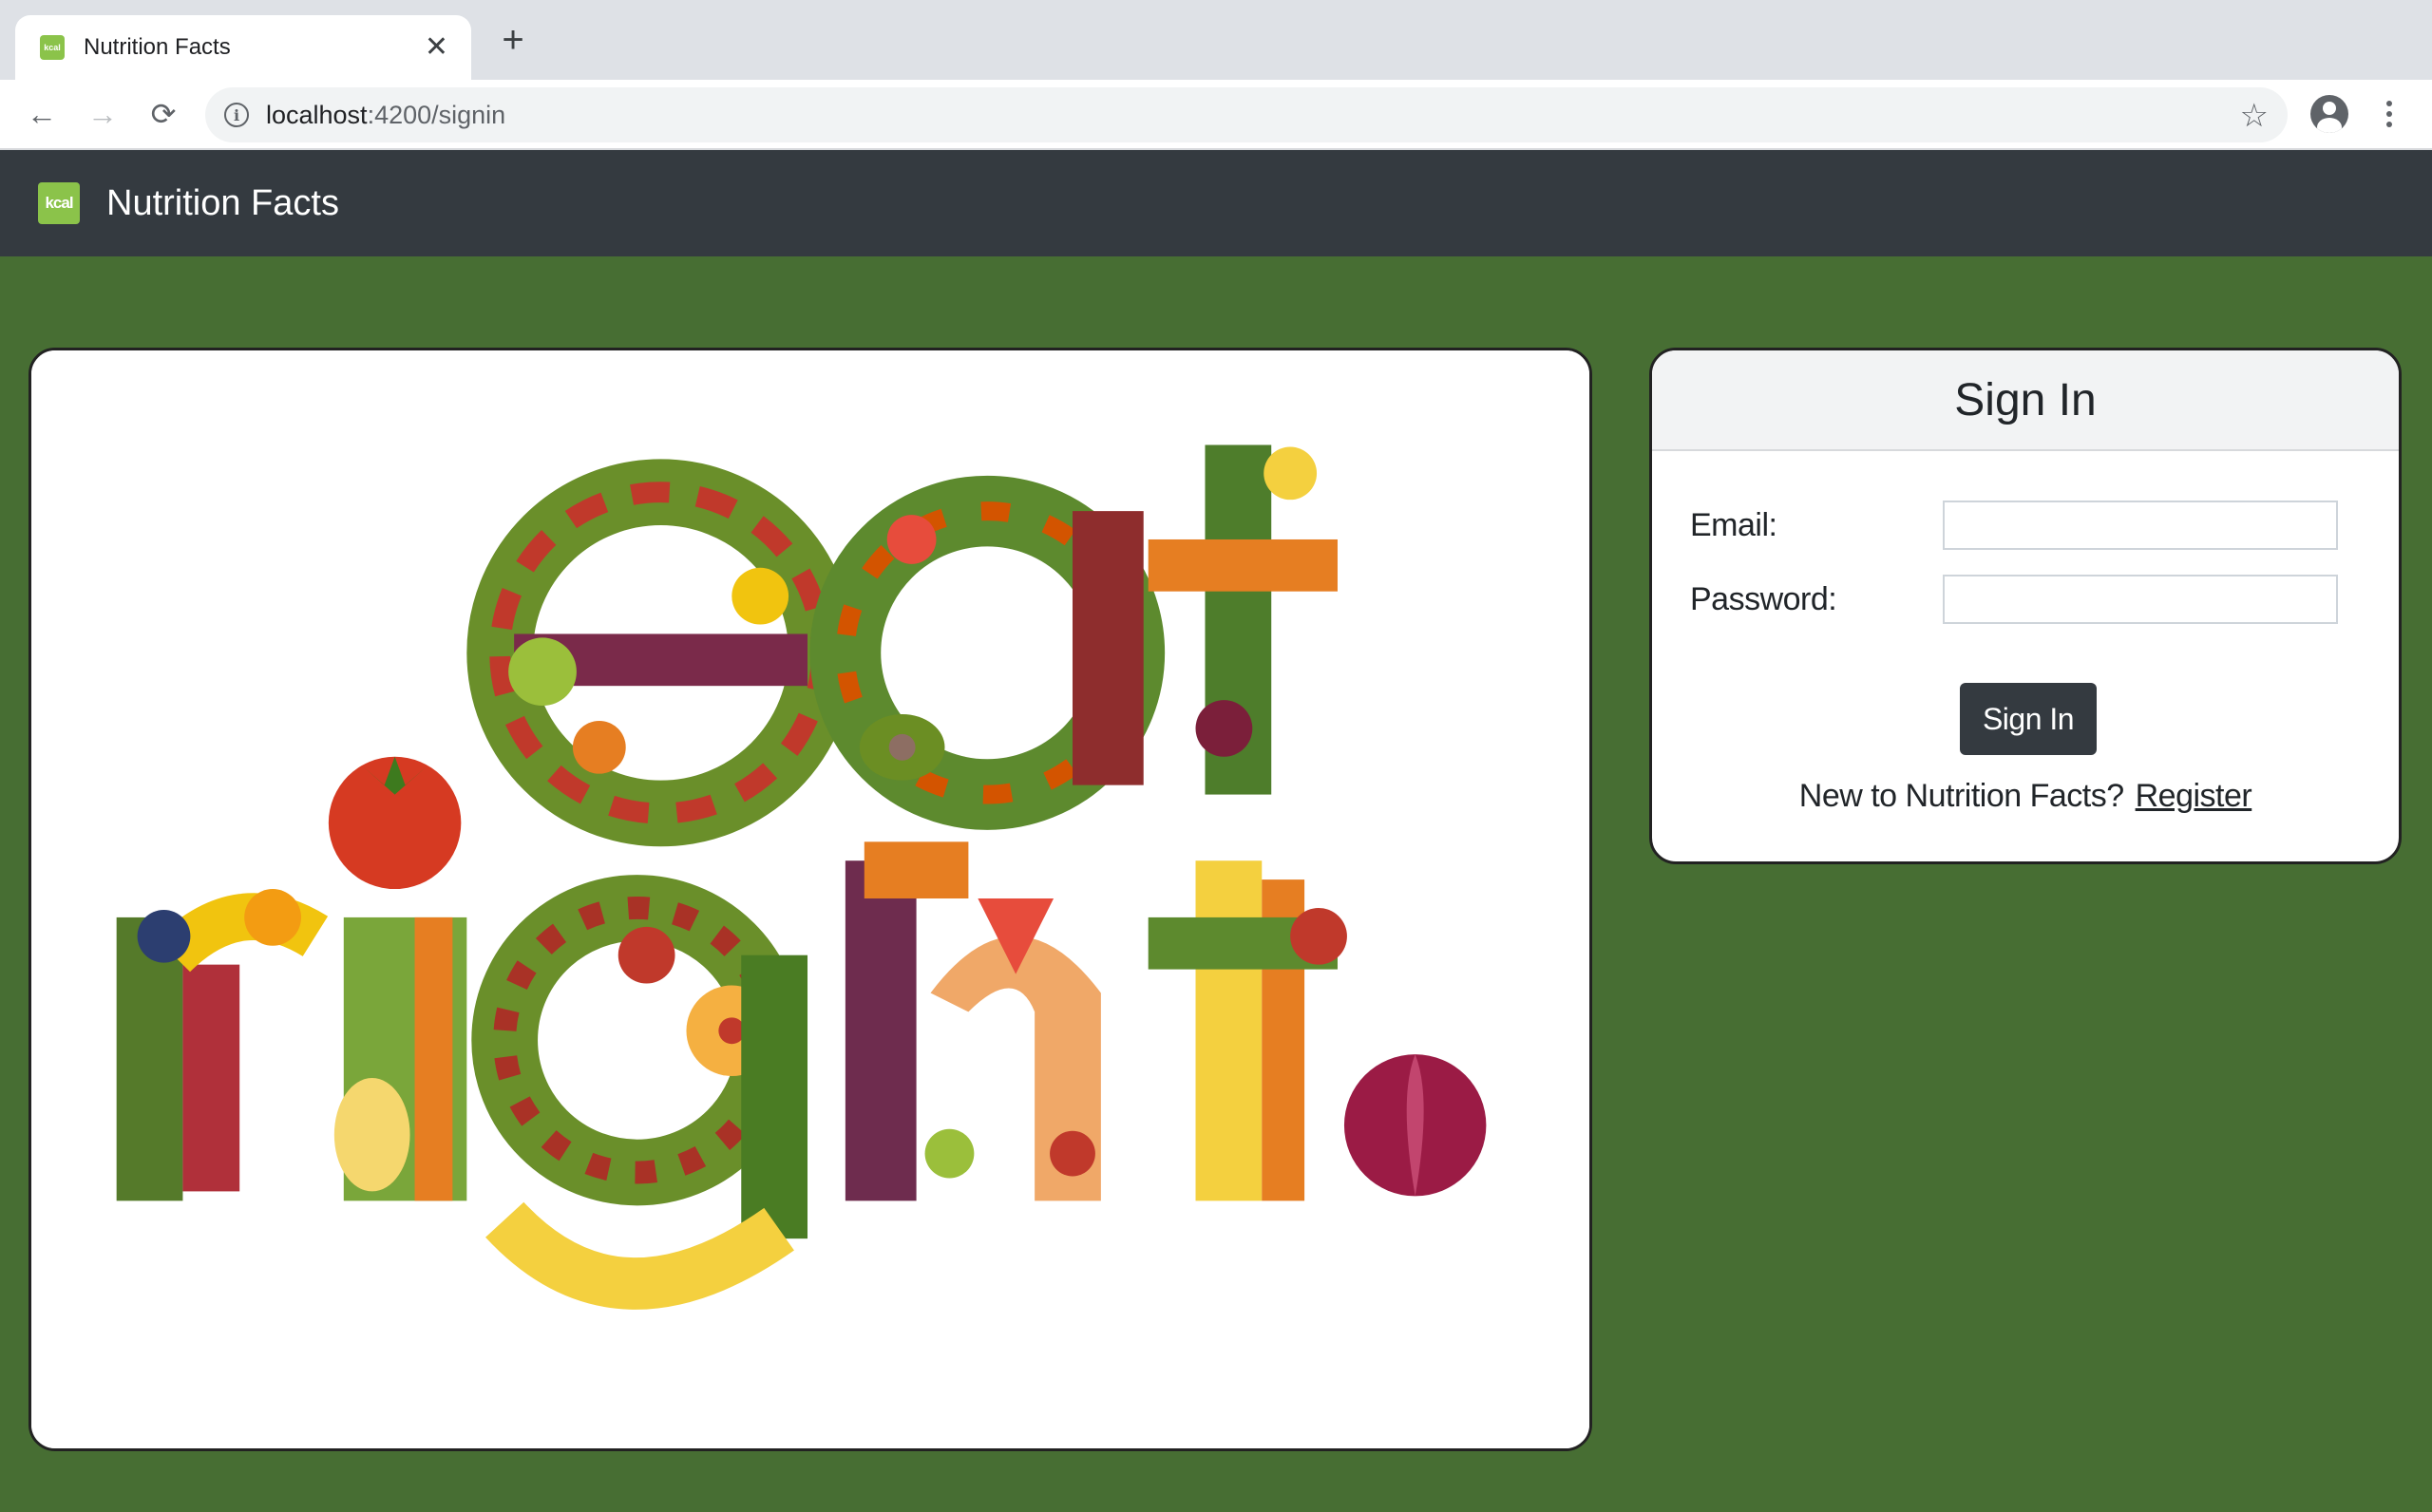  I want to click on register-link: Register, so click(2194, 796).